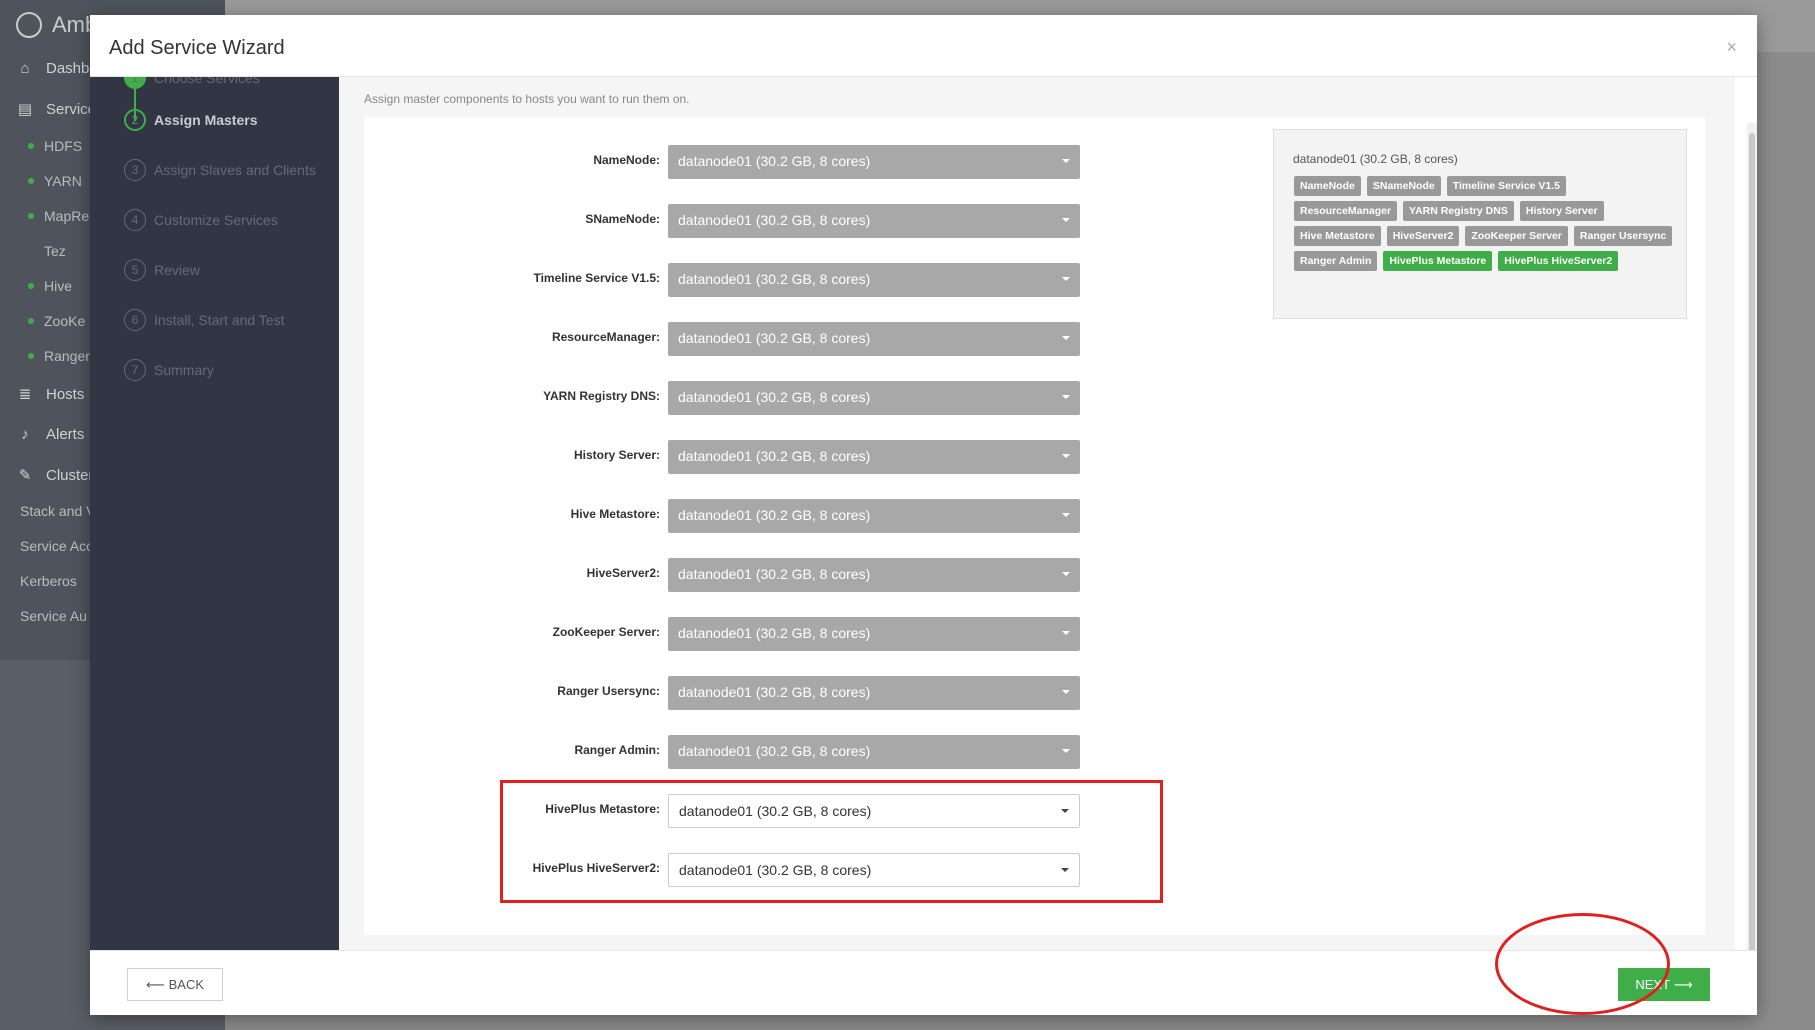 This screenshot has width=1815, height=1030. What do you see at coordinates (1558, 261) in the screenshot?
I see `component-tag-new: HivePlus HiveServer2` at bounding box center [1558, 261].